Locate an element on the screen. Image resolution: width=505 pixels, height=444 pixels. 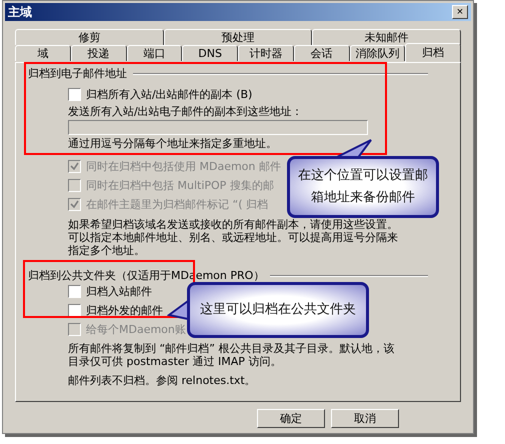
checkbox-label: 给每个MDaemon账 is located at coordinates (136, 329).